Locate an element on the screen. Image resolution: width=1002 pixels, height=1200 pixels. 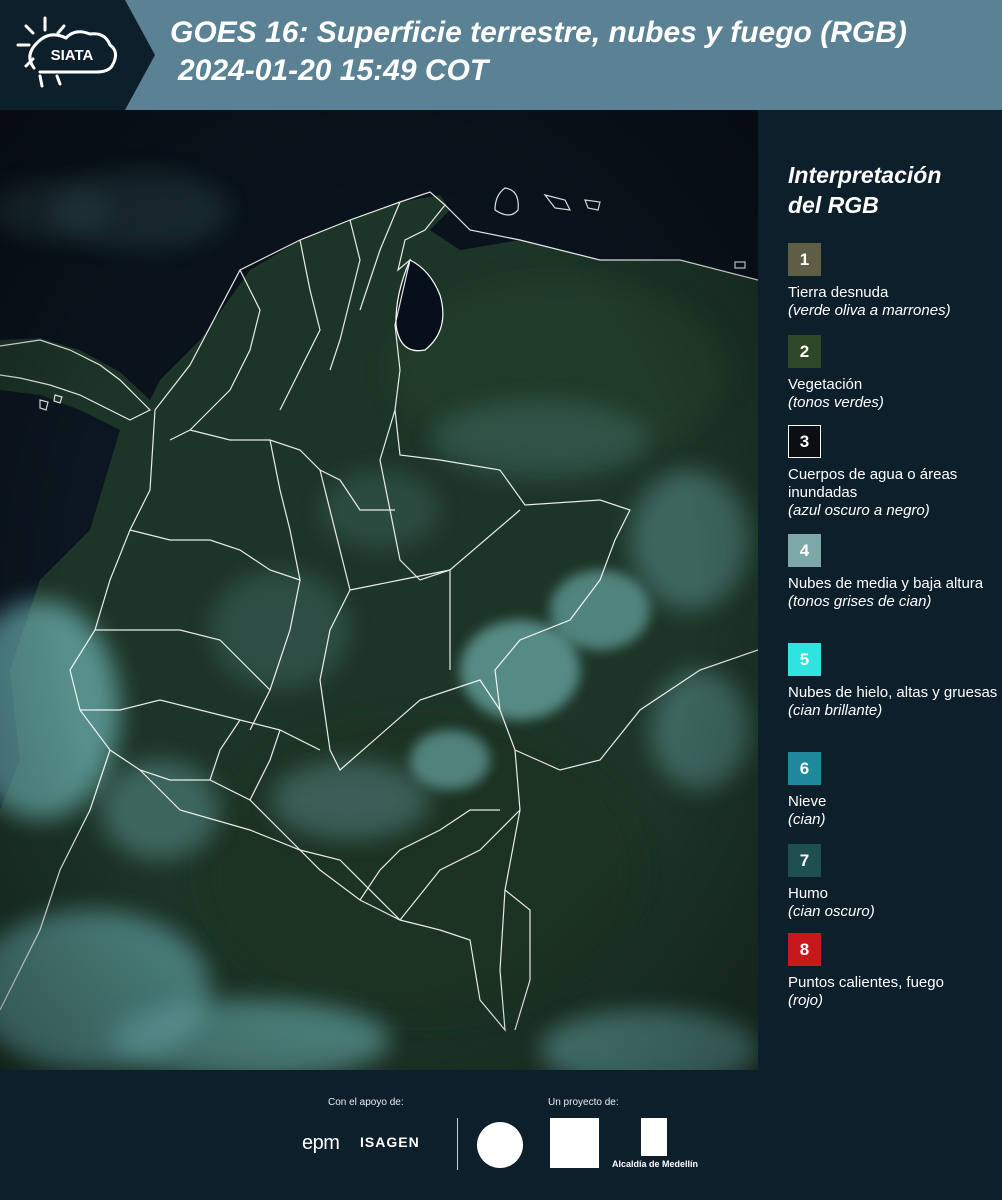
legend-swatch: 5 is located at coordinates (804, 659).